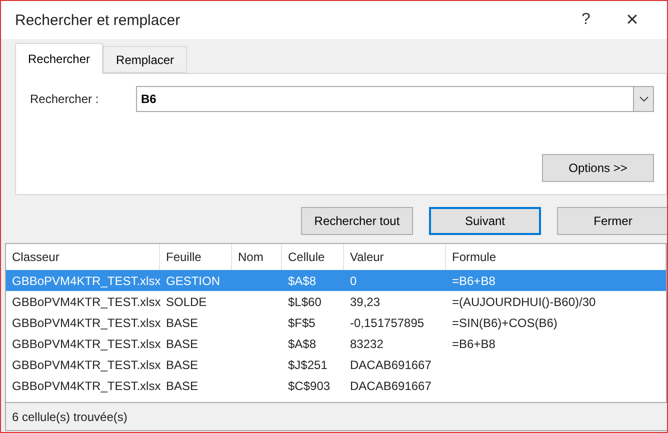 The width and height of the screenshot is (668, 433). What do you see at coordinates (395, 322) in the screenshot?
I see `table-cell: -0,151757895` at bounding box center [395, 322].